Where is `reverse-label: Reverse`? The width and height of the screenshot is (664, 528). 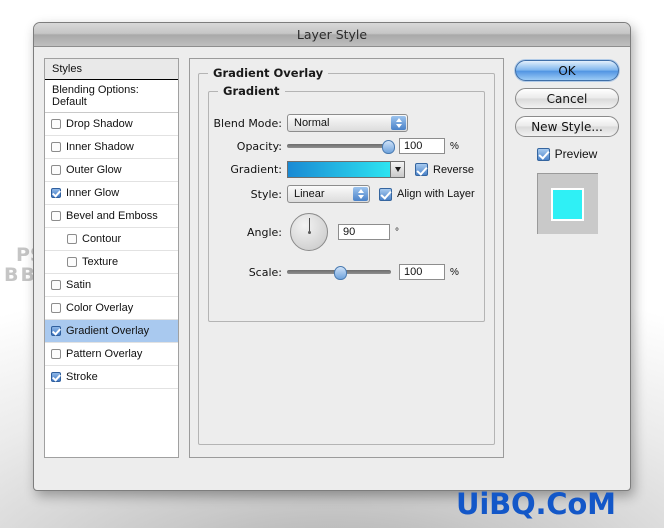
reverse-label: Reverse is located at coordinates (453, 169).